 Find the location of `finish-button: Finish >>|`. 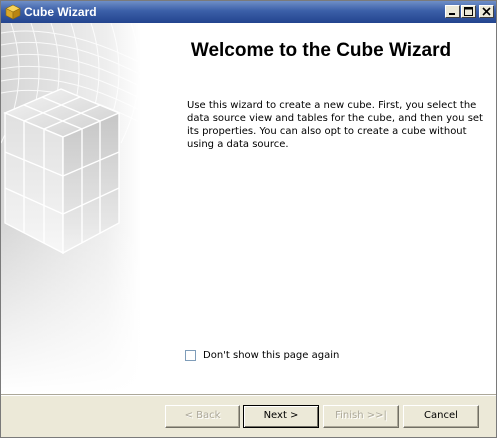

finish-button: Finish >>| is located at coordinates (361, 416).